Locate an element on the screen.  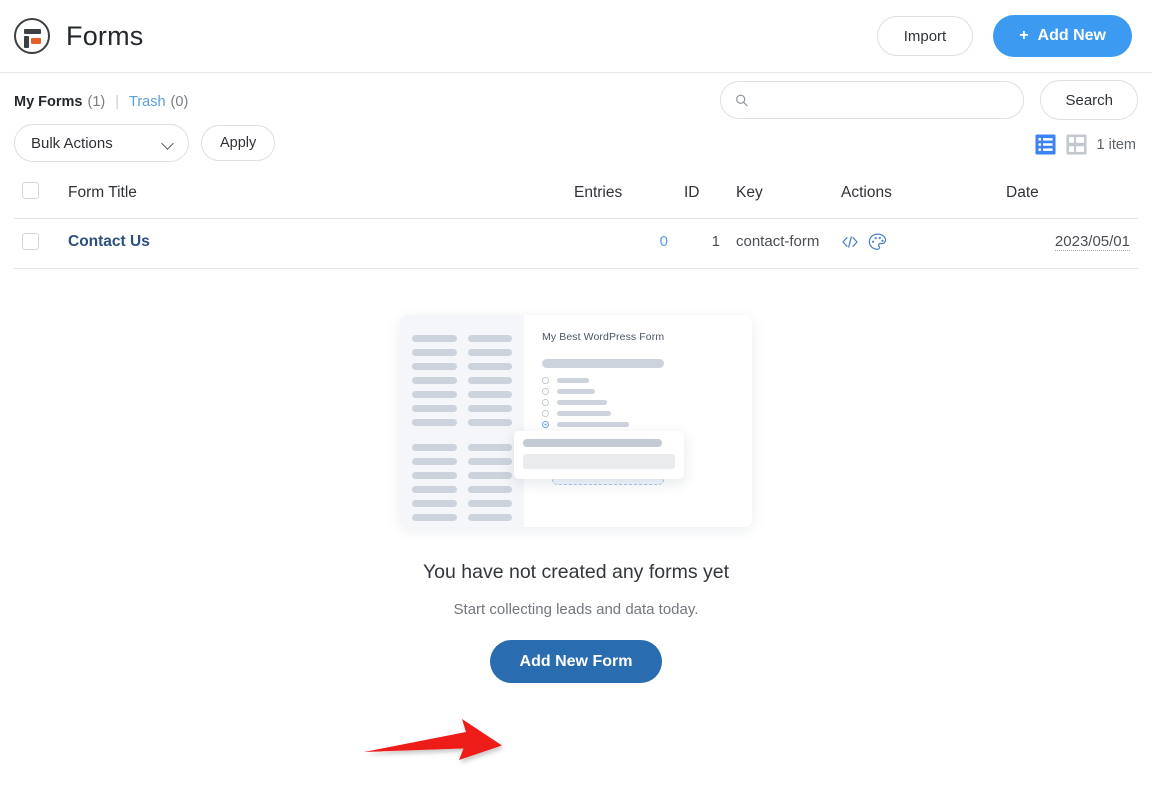
add-new-button-label: Add New is located at coordinates (1071, 35).